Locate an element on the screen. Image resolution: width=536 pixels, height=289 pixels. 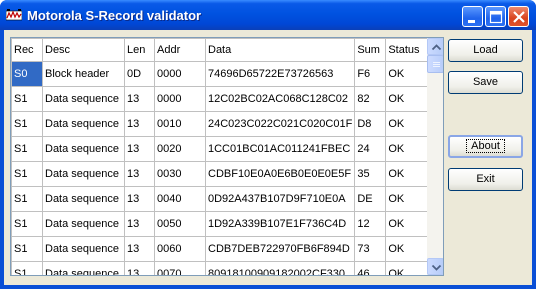
cell-sum: 12 is located at coordinates (370, 224).